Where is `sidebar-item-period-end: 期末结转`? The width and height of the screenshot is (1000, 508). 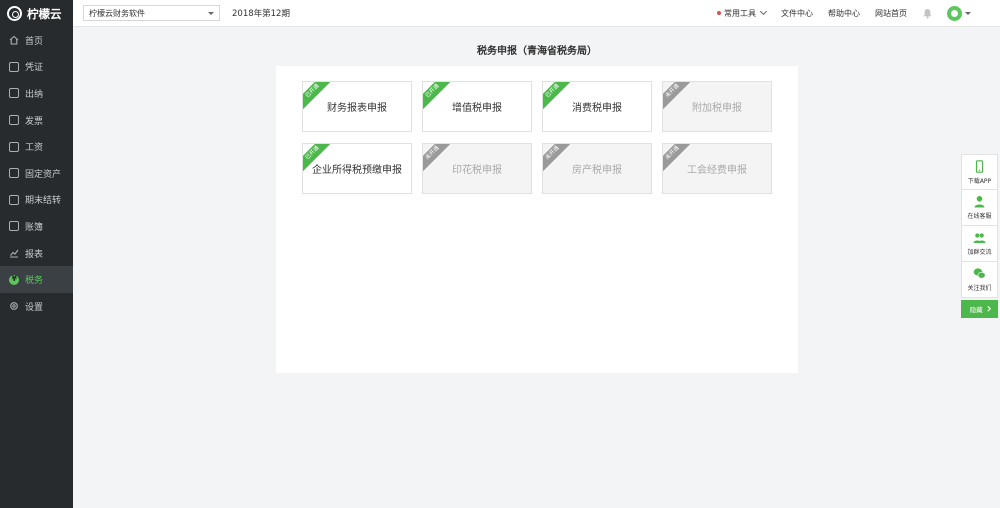 sidebar-item-period-end: 期末结转 is located at coordinates (36, 200).